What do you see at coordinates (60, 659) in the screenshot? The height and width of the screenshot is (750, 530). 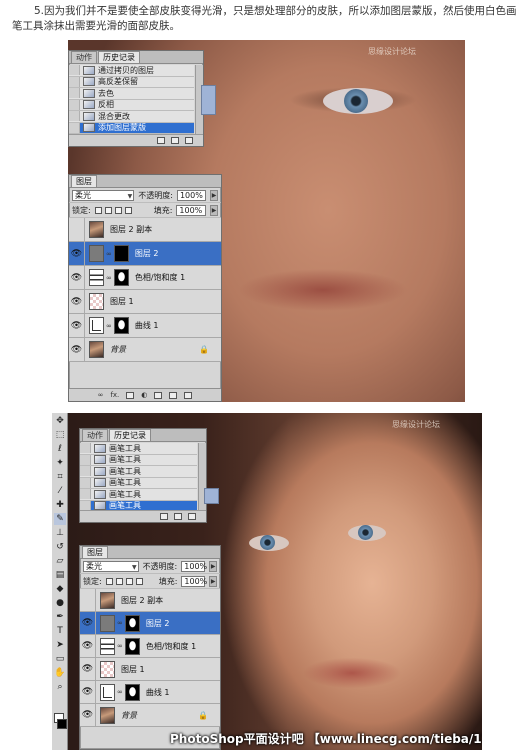 I see `shape-tool-icon: ▭` at bounding box center [60, 659].